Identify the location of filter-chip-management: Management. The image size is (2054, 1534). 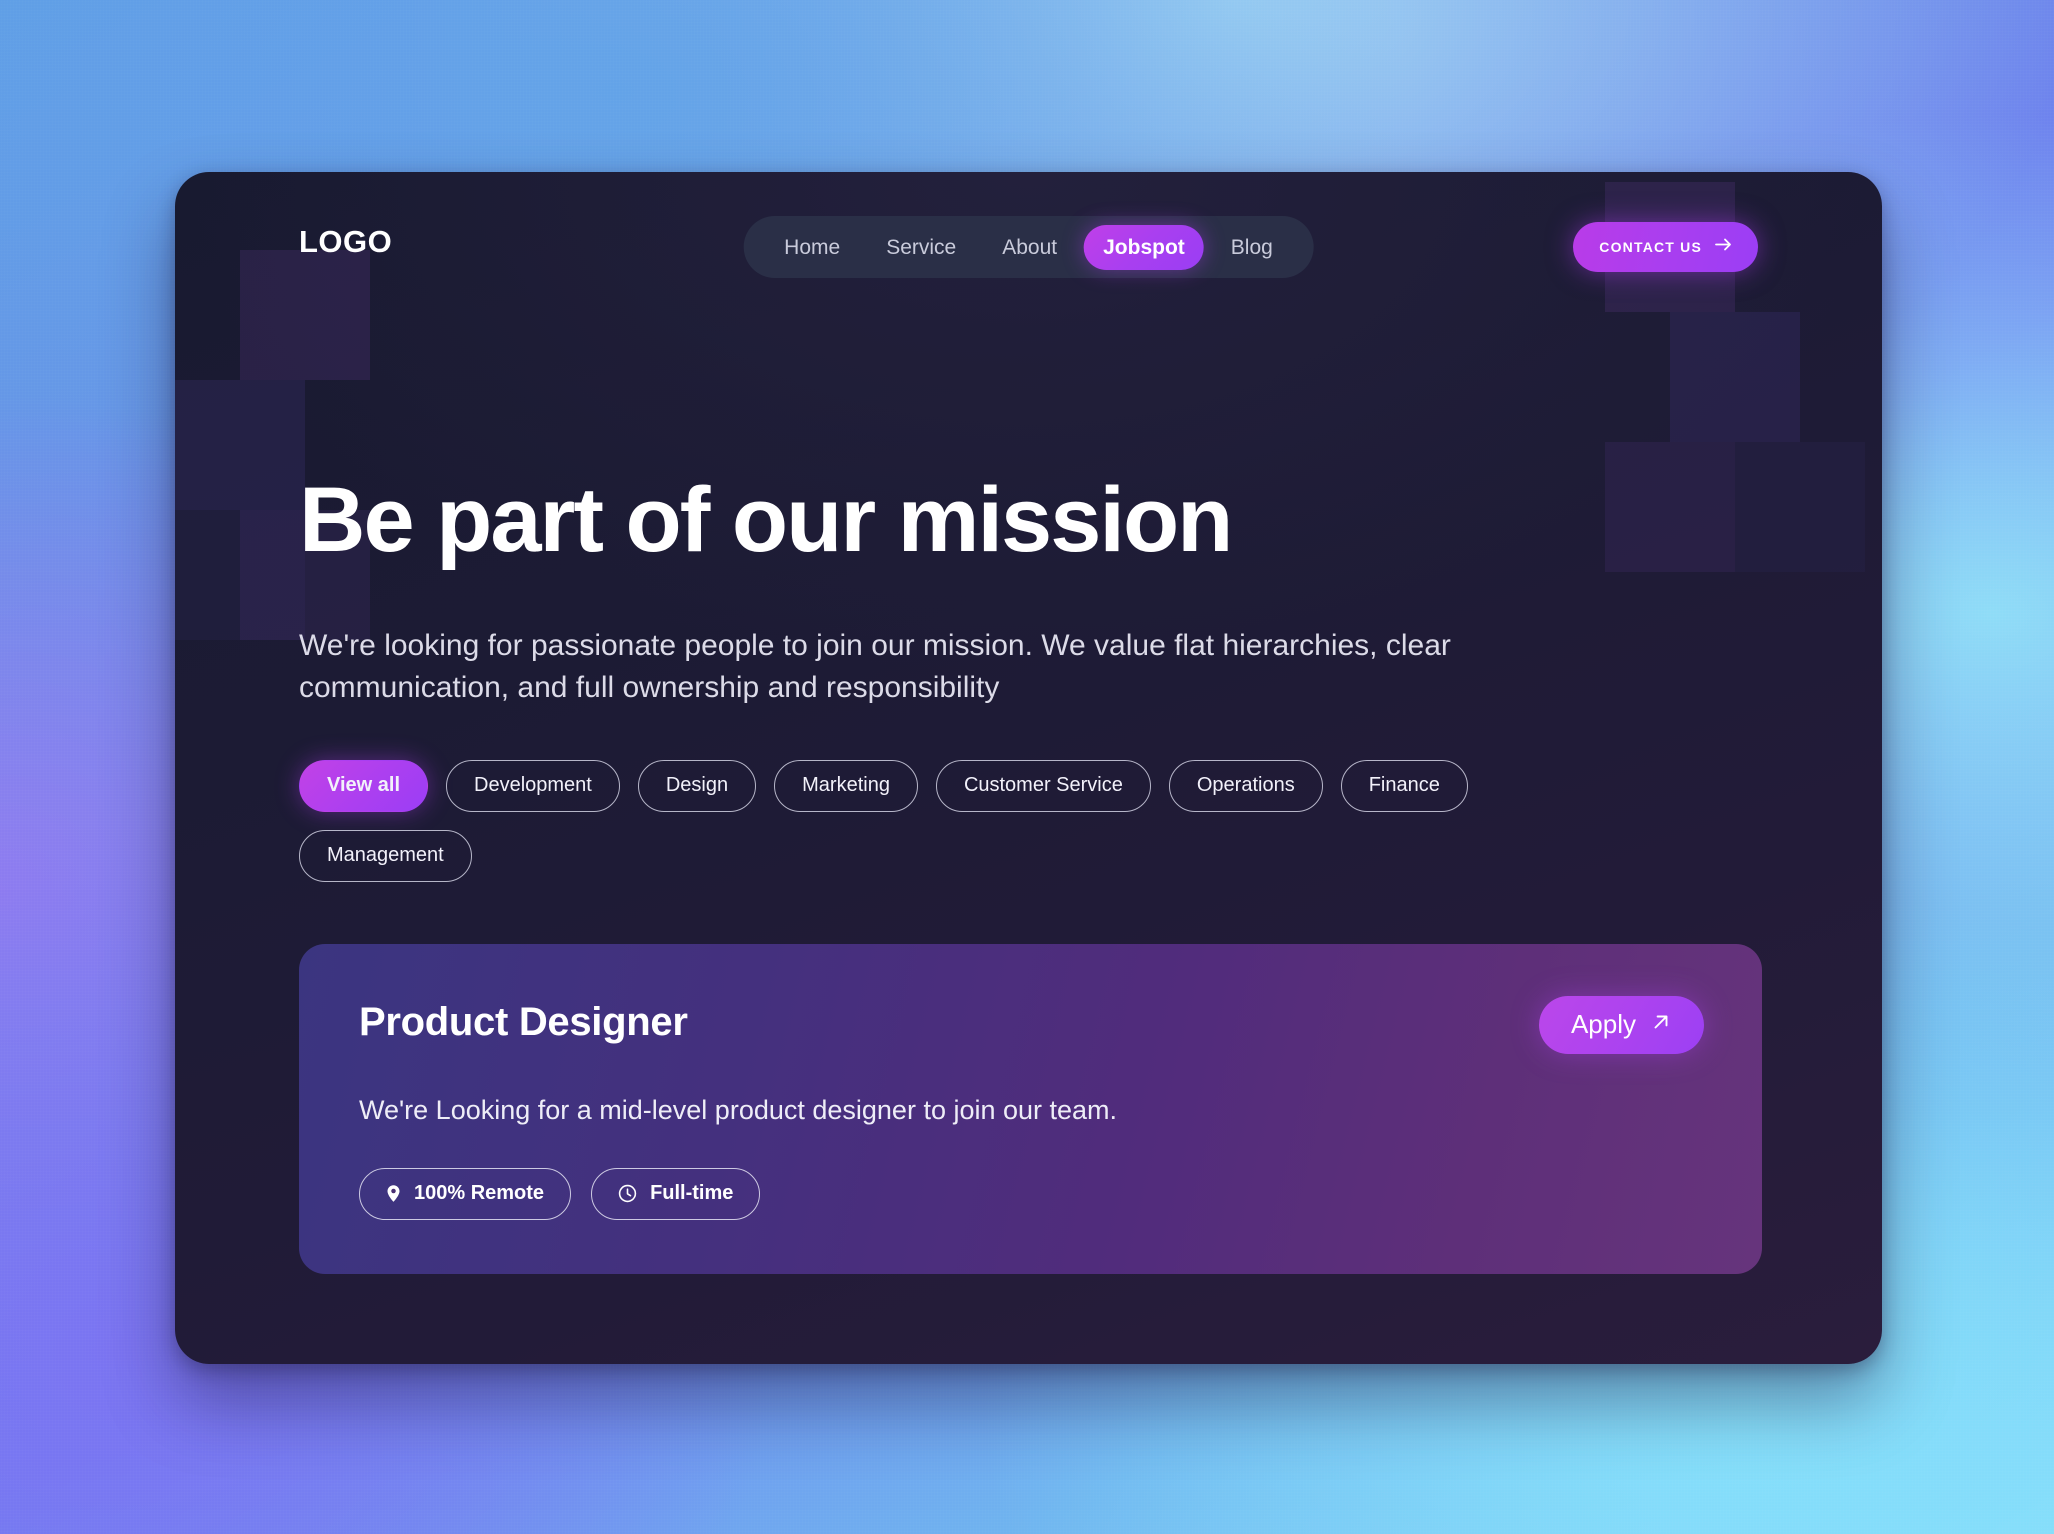
(385, 855).